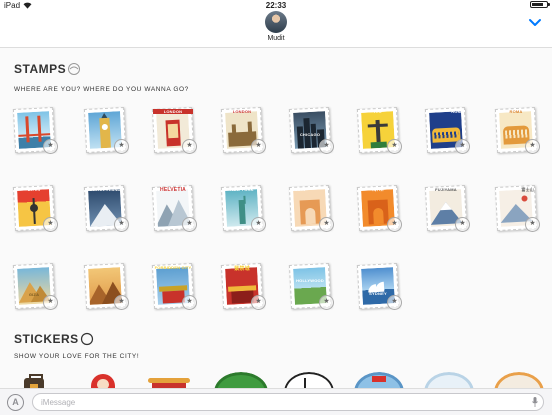  I want to click on stamp-label: ROME, so click(457, 111).